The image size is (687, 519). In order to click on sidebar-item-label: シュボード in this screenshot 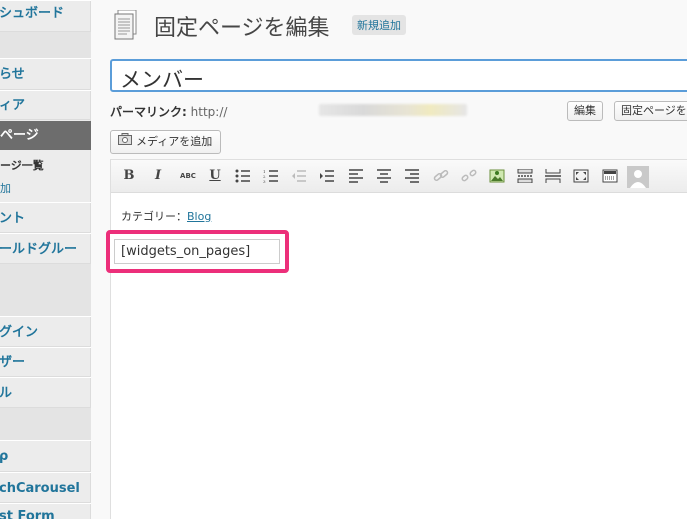, I will do `click(32, 13)`.